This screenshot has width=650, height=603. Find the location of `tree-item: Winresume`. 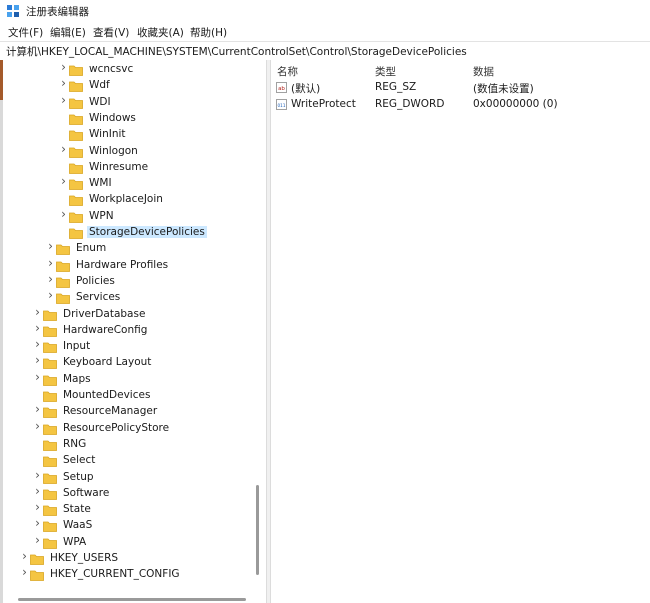

tree-item: Winresume is located at coordinates (130, 168).